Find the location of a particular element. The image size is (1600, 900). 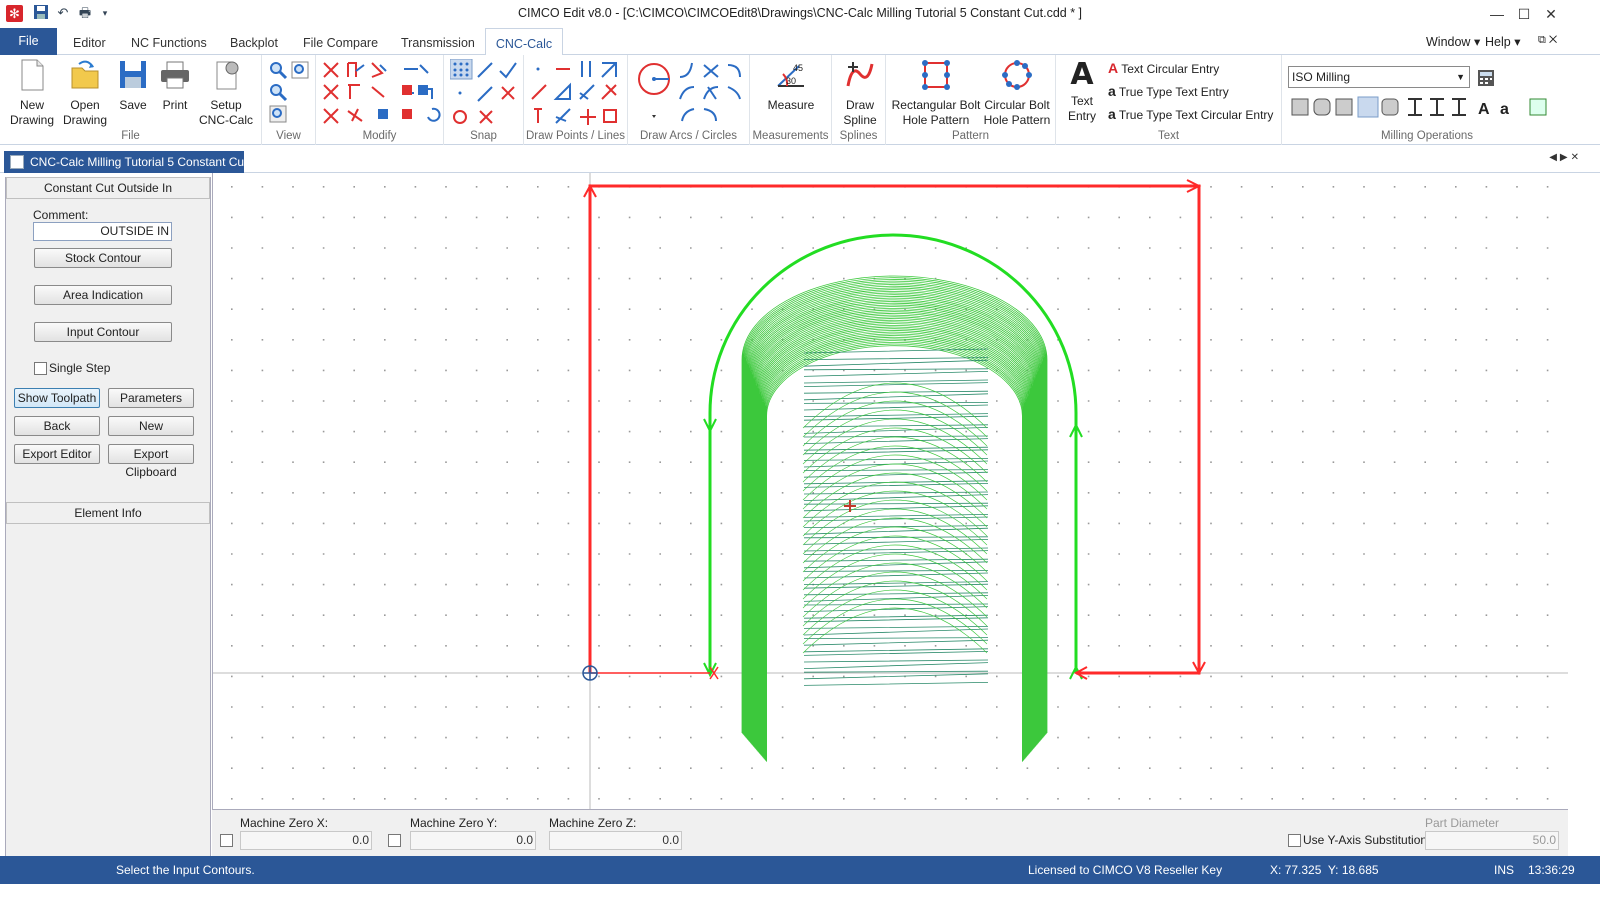

tab-editor: Editor is located at coordinates (89, 41).